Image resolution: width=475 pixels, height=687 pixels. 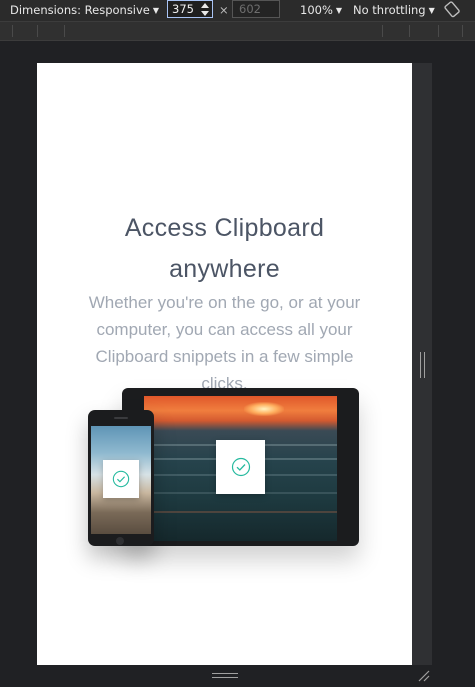 What do you see at coordinates (339, 10) in the screenshot?
I see `zoom-caret-icon: ▼` at bounding box center [339, 10].